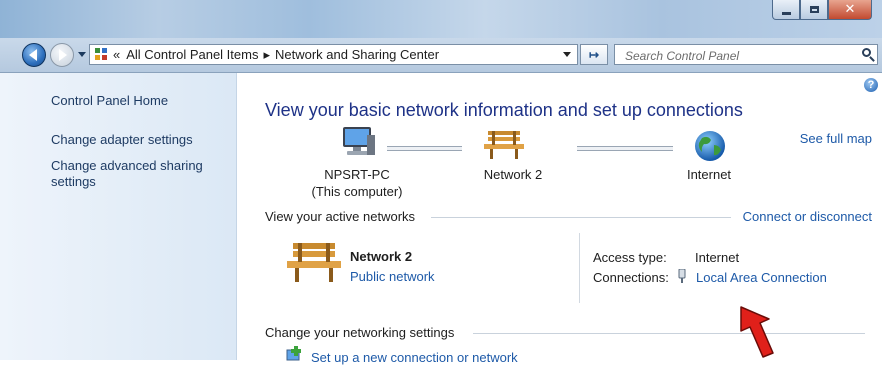  I want to click on network-map-label: Network 2, so click(513, 174).